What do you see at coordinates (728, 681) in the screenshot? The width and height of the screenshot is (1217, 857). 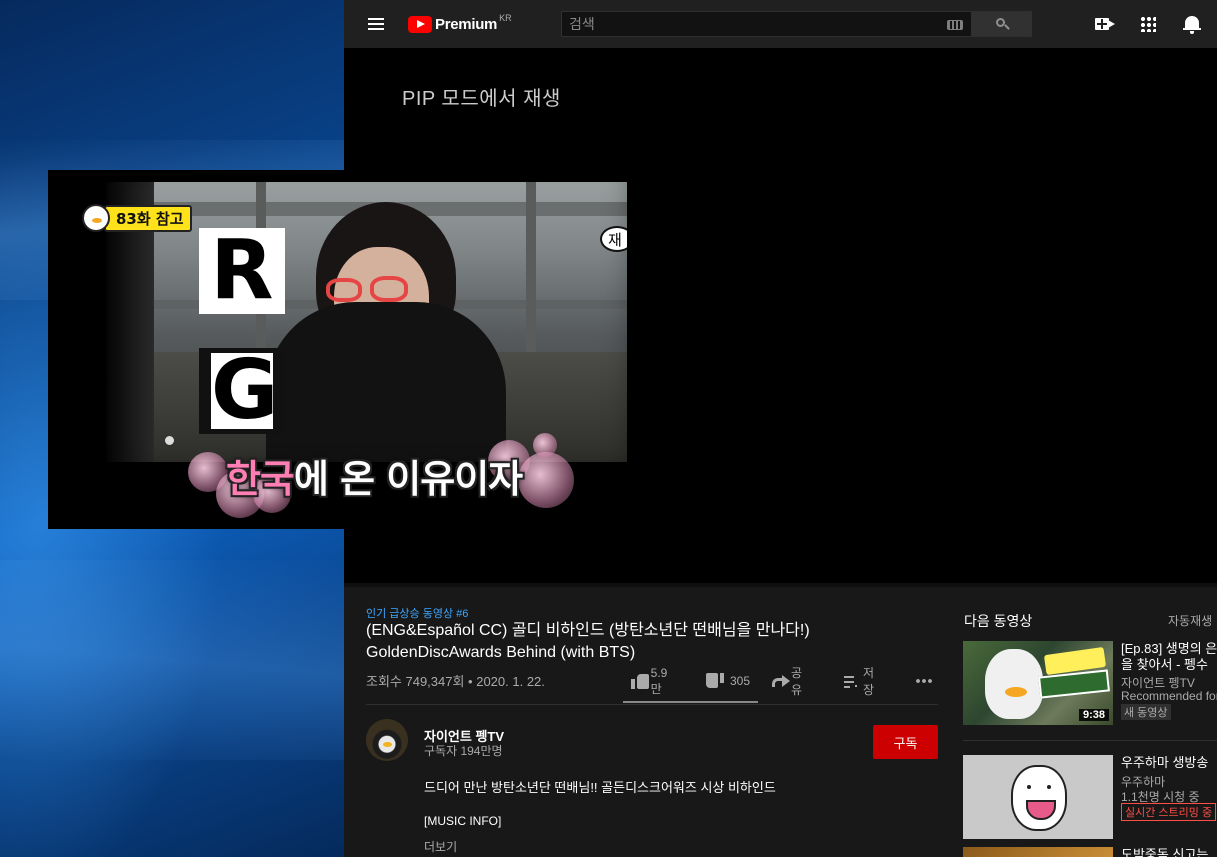 I see `dislike-button: 305` at bounding box center [728, 681].